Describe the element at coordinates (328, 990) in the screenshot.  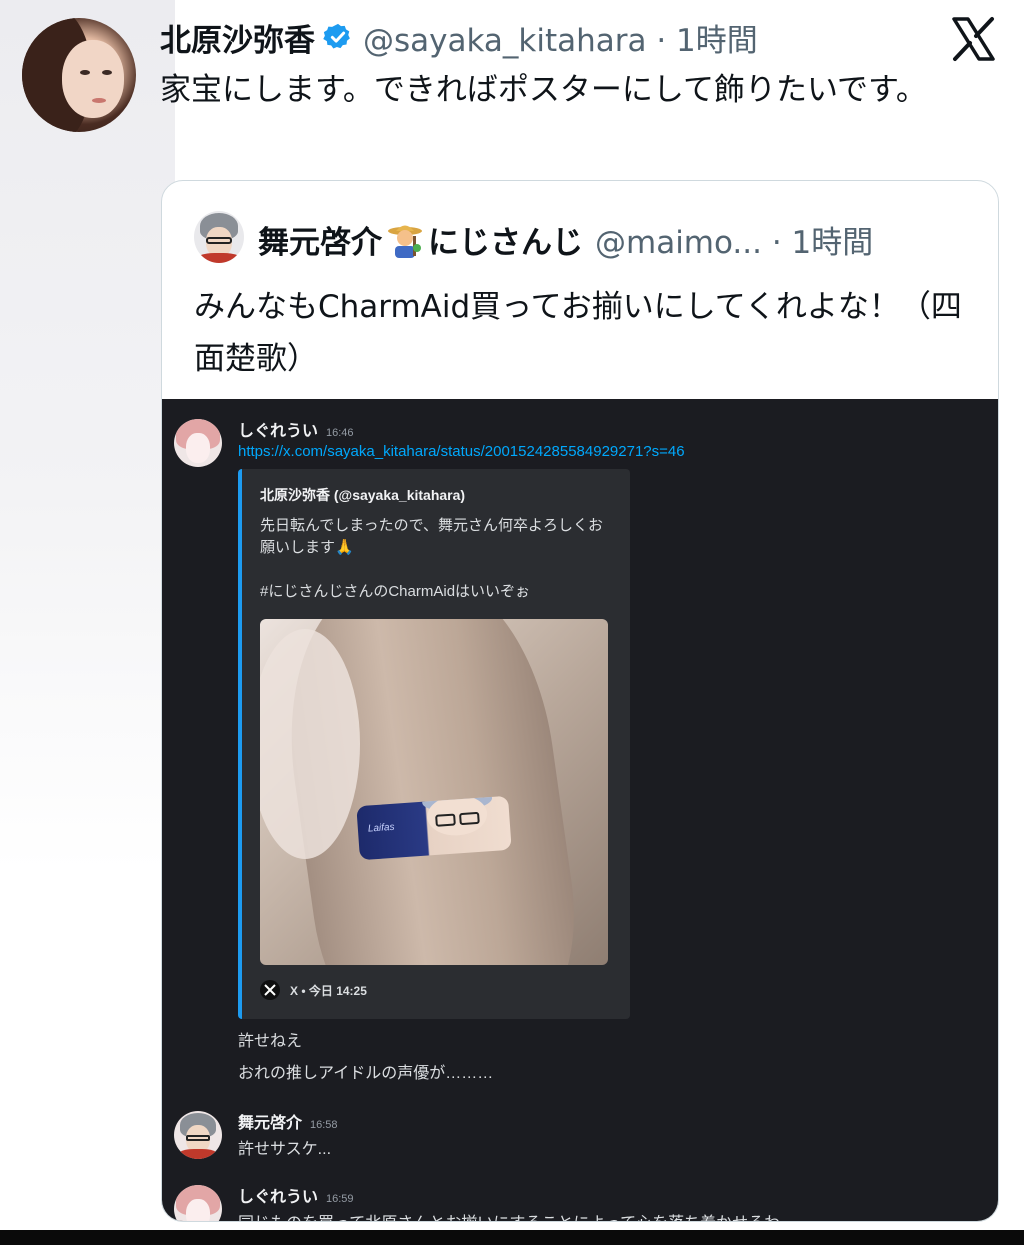
I see `embed-footer-text: X • 今日 14:25` at that location.